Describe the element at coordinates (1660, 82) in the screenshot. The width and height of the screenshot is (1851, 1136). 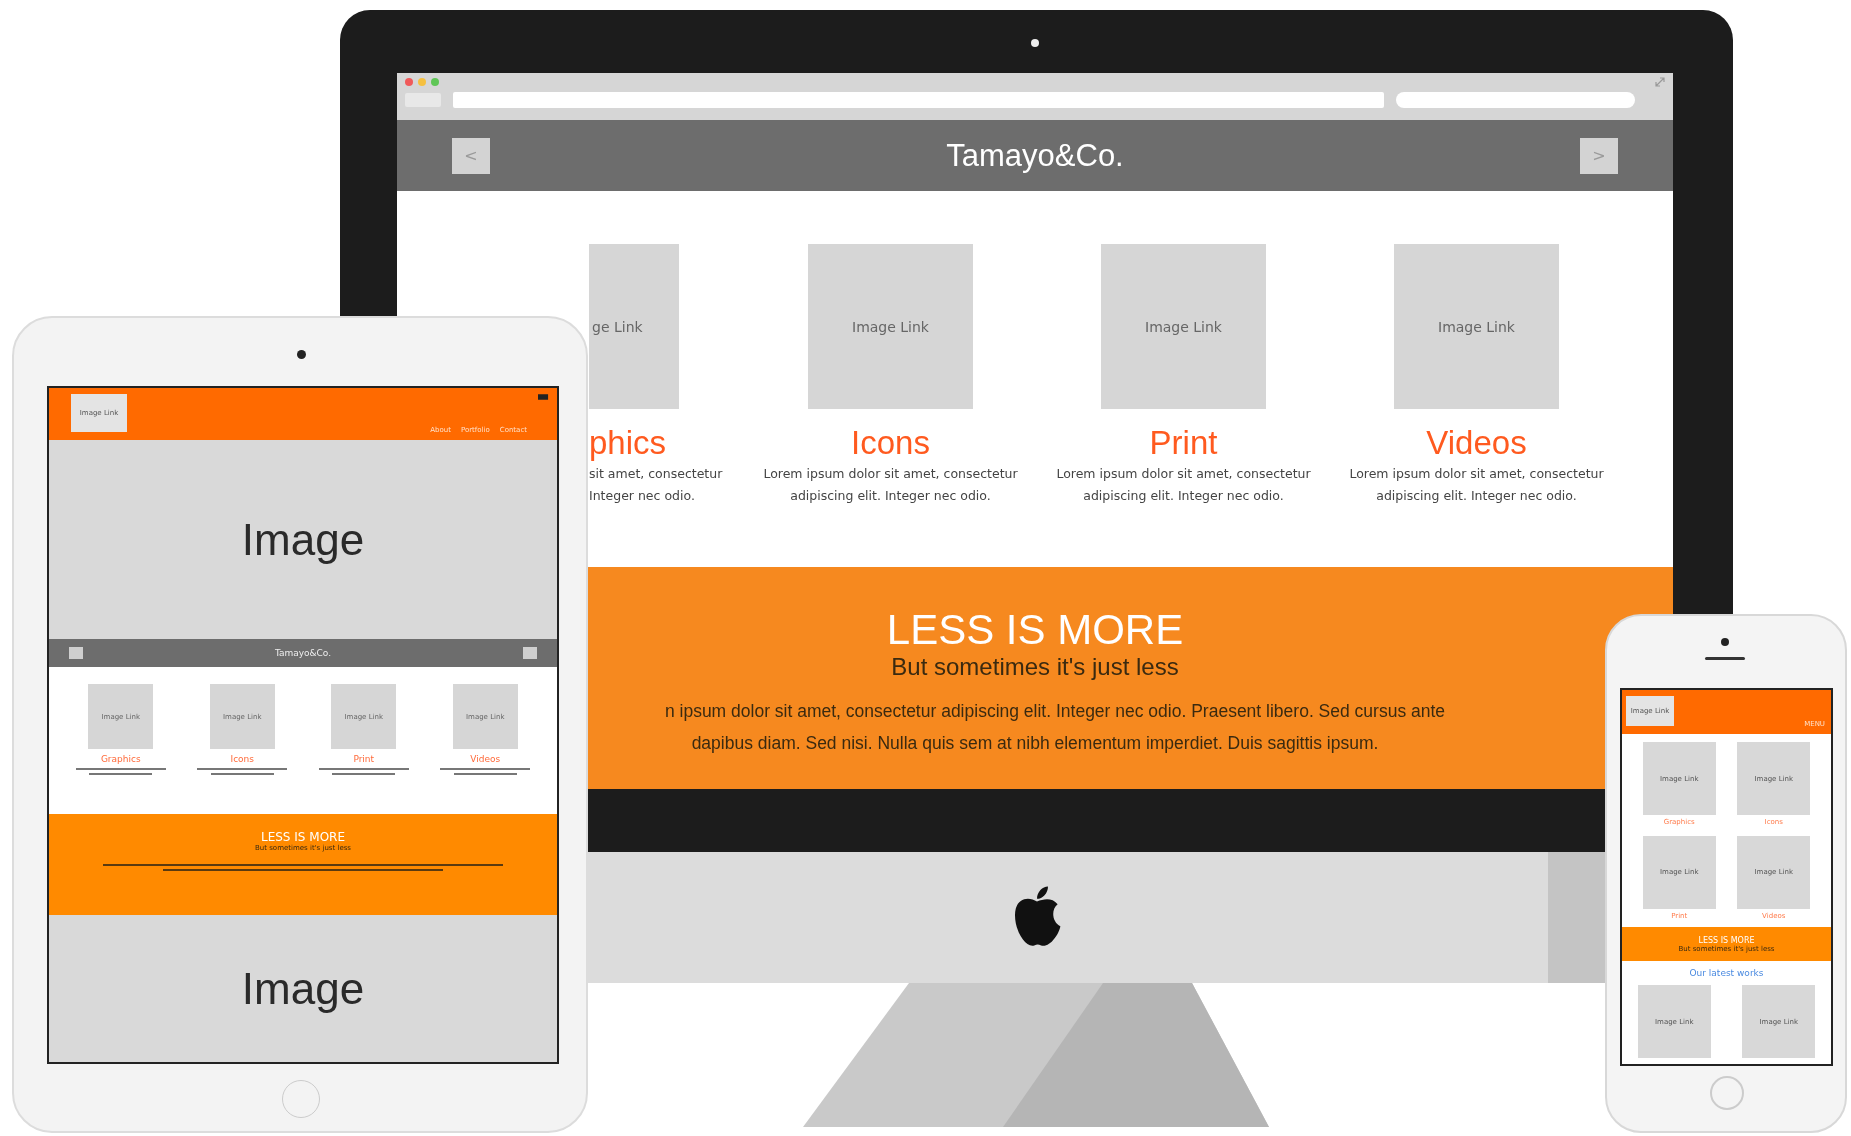
I see `expand-icon` at that location.